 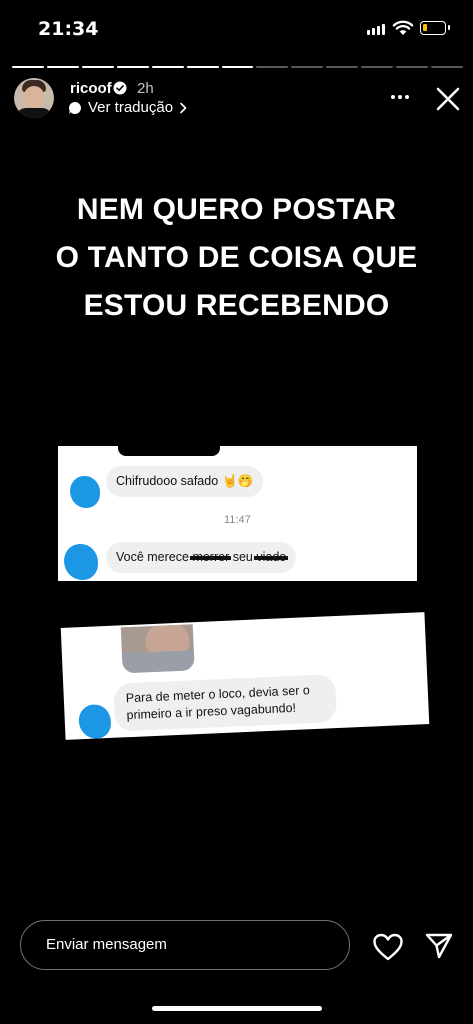 I want to click on heart-icon, so click(x=388, y=947).